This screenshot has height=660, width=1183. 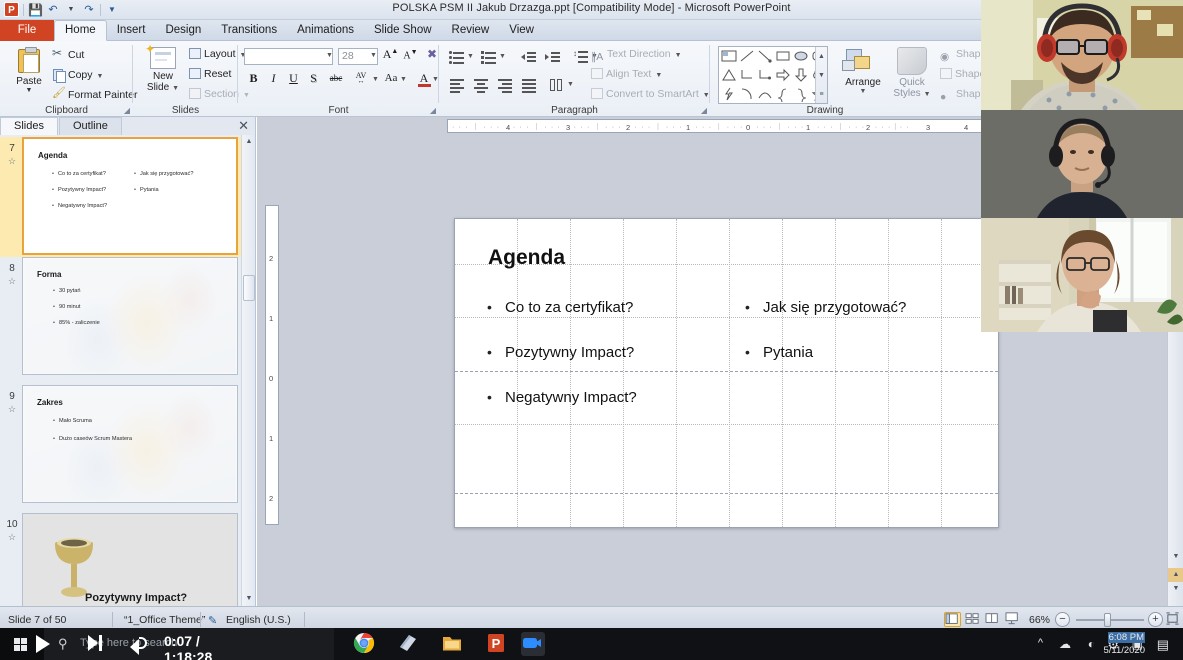 What do you see at coordinates (658, 75) in the screenshot?
I see `align-text-dropdown-icon: ▼` at bounding box center [658, 75].